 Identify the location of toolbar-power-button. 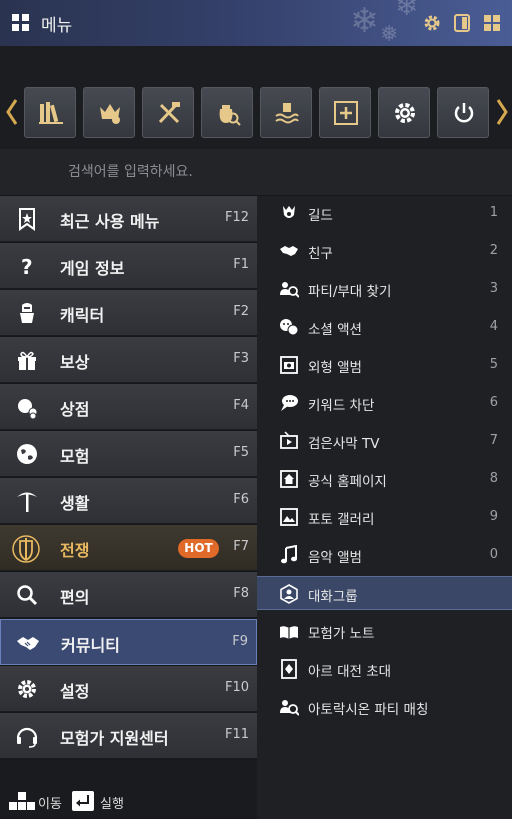
(463, 112).